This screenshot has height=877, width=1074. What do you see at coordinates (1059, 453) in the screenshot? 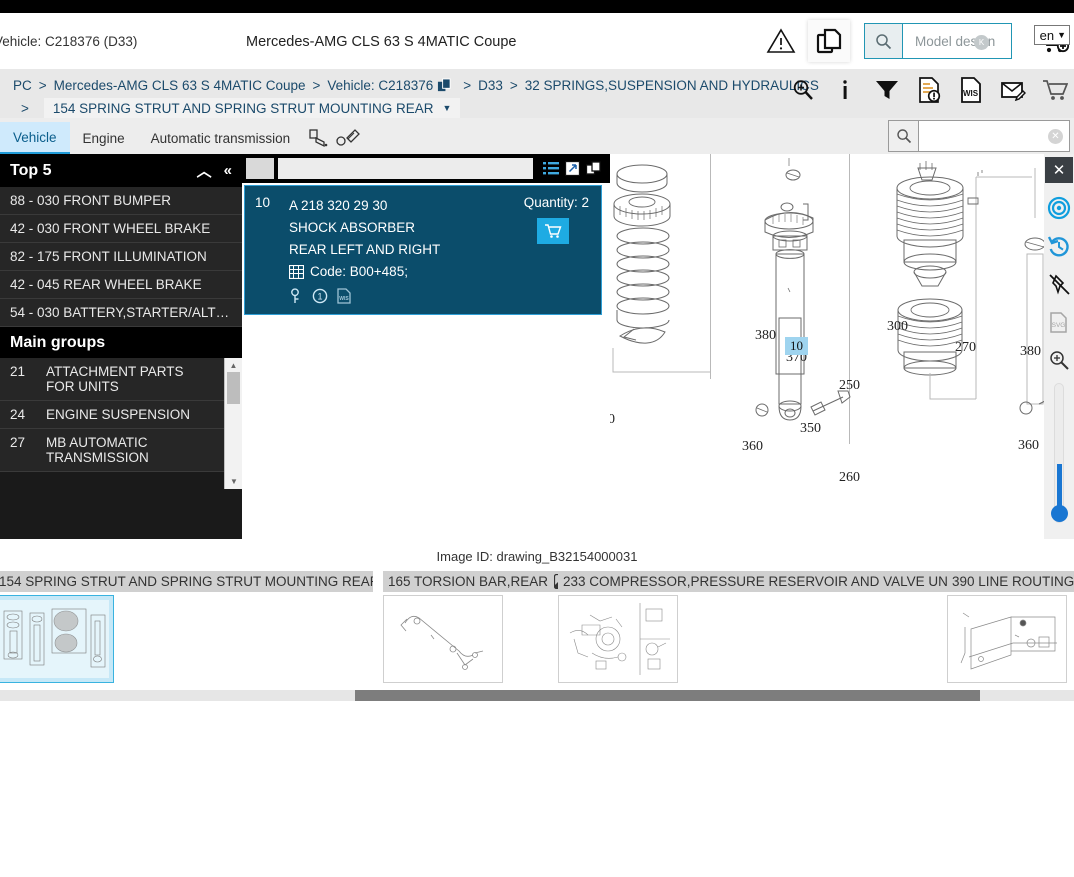
I see `zoom-slider` at bounding box center [1059, 453].